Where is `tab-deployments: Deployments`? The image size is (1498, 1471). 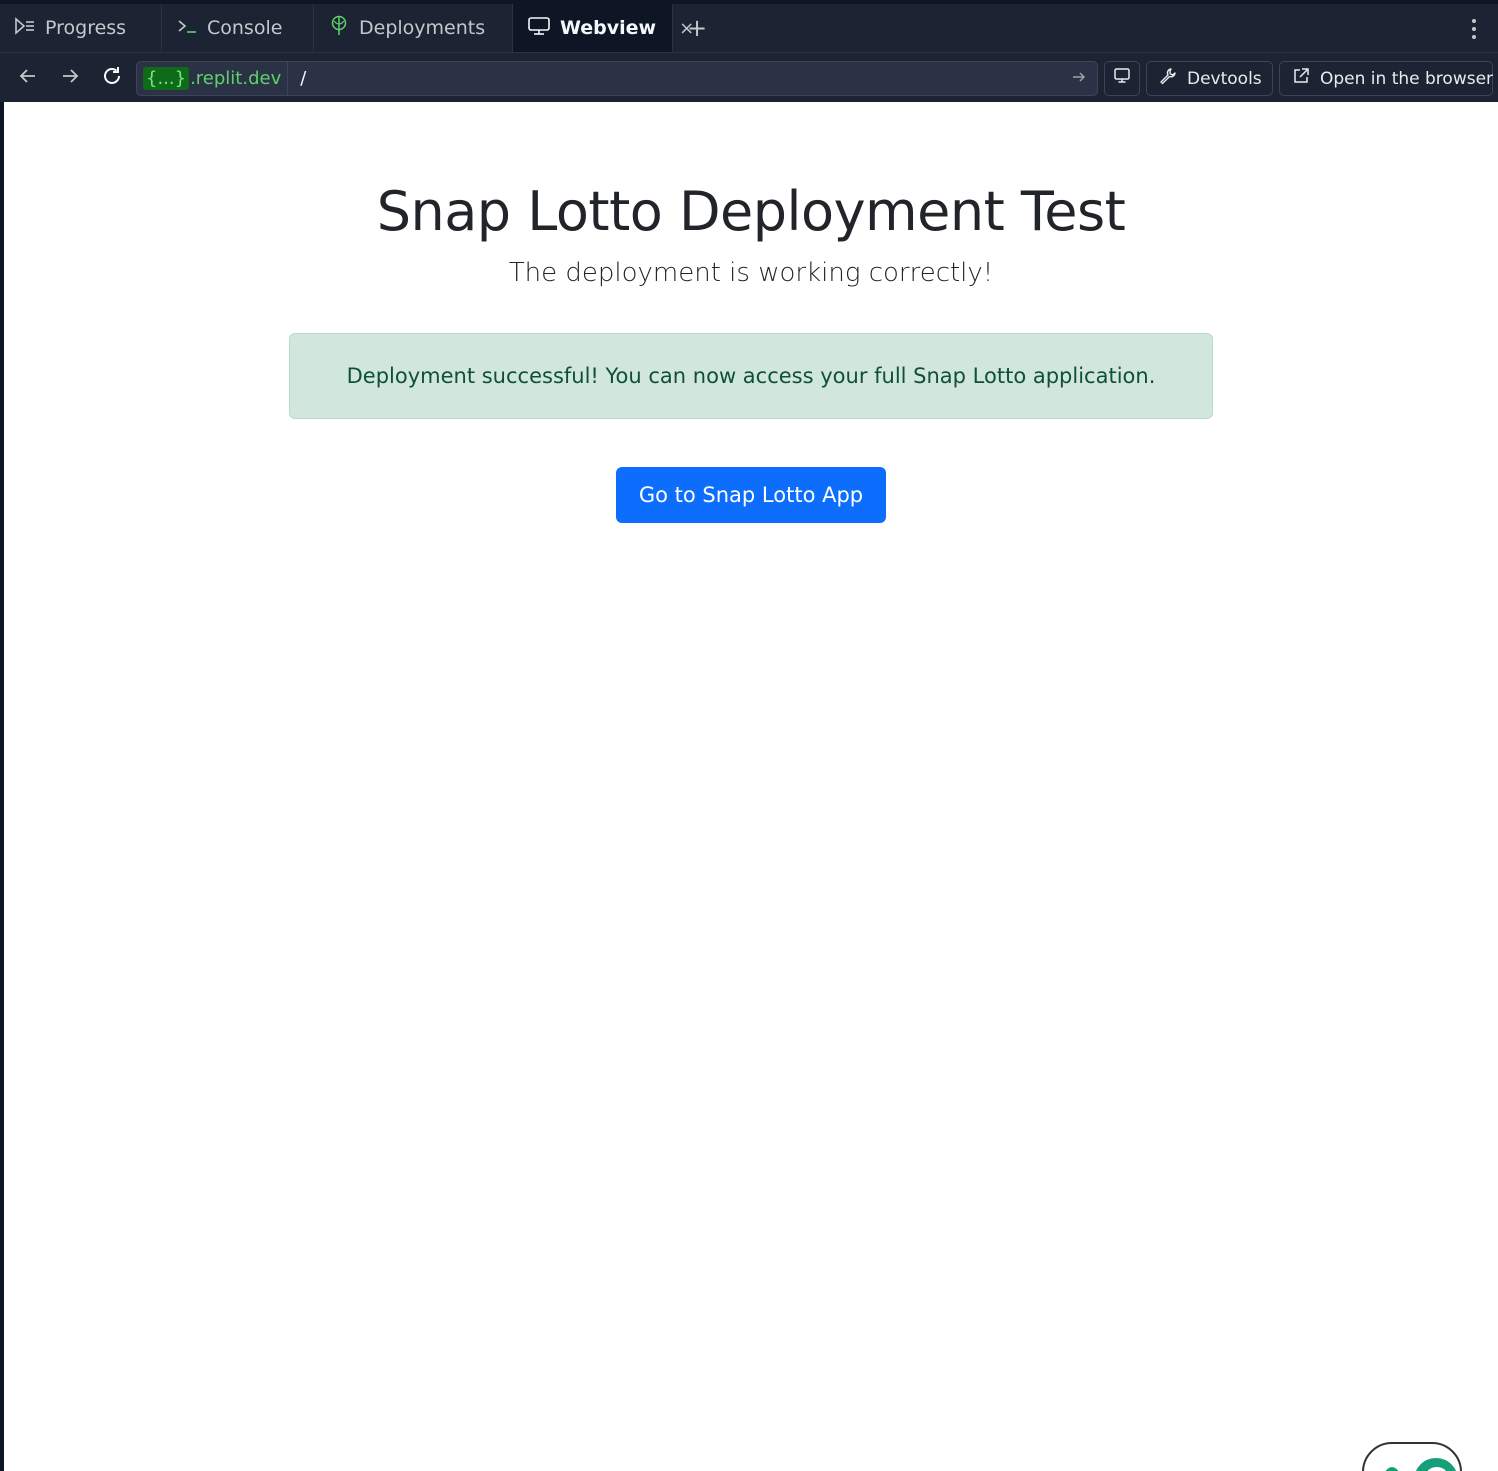 tab-deployments: Deployments is located at coordinates (413, 28).